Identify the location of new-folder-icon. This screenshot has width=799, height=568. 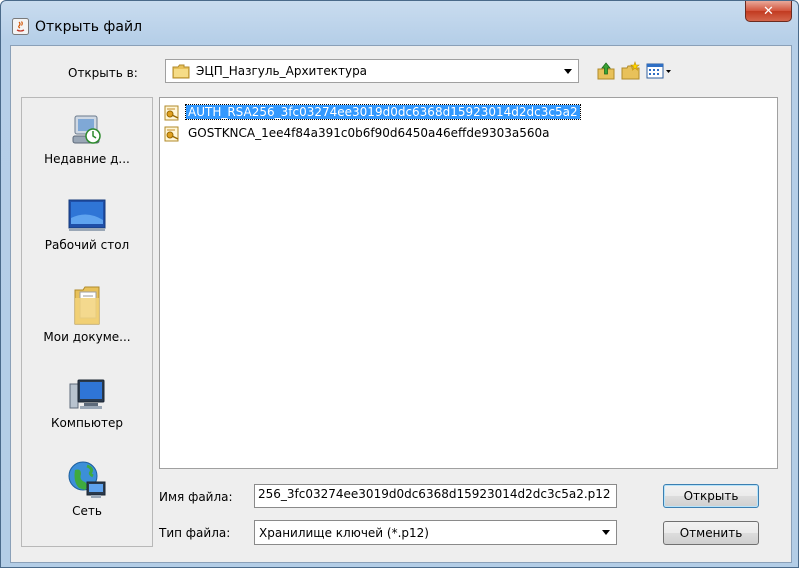
(631, 71).